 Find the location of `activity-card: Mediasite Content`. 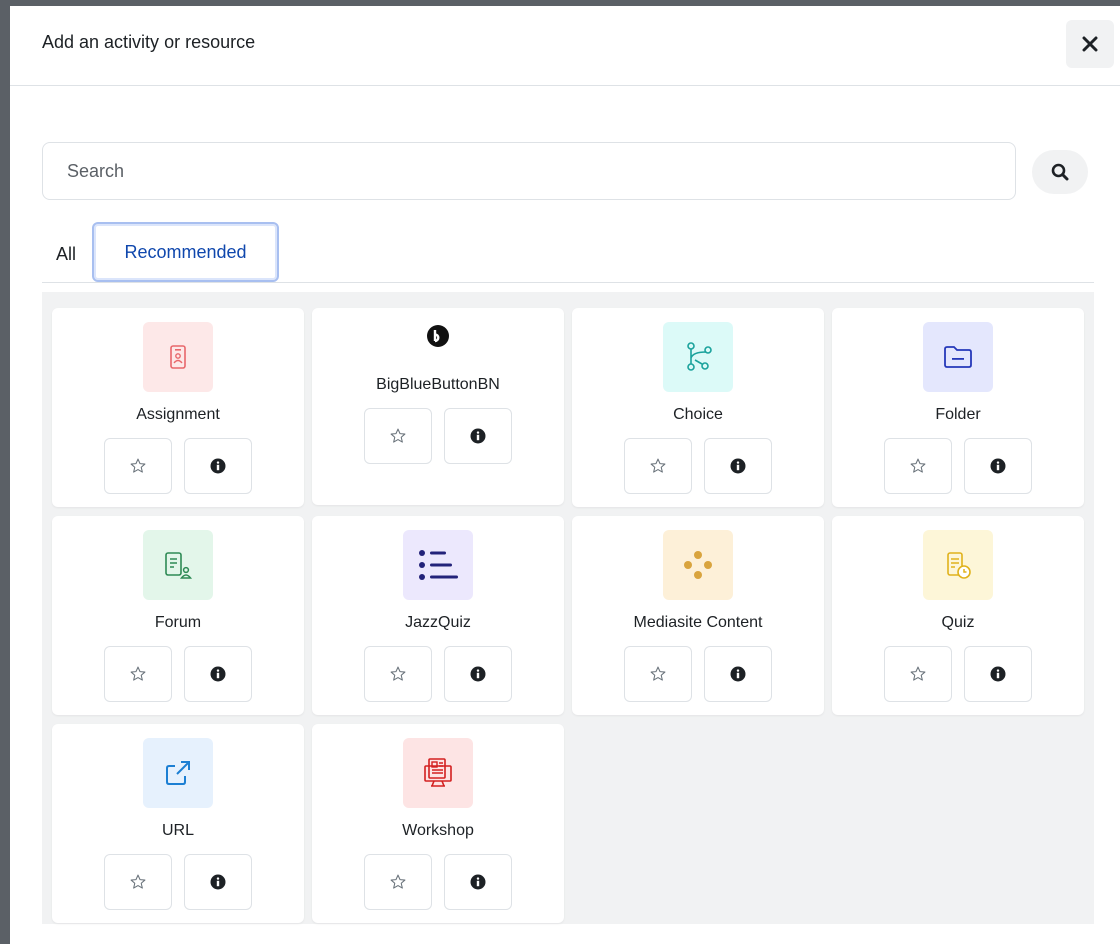

activity-card: Mediasite Content is located at coordinates (698, 615).